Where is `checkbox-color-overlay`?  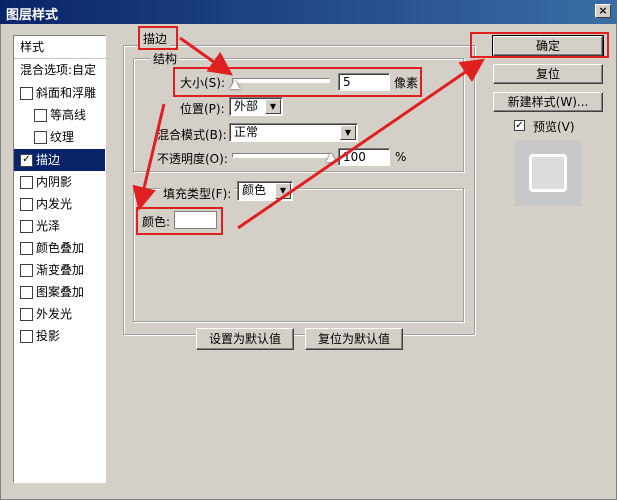
checkbox-color-overlay is located at coordinates (26, 248).